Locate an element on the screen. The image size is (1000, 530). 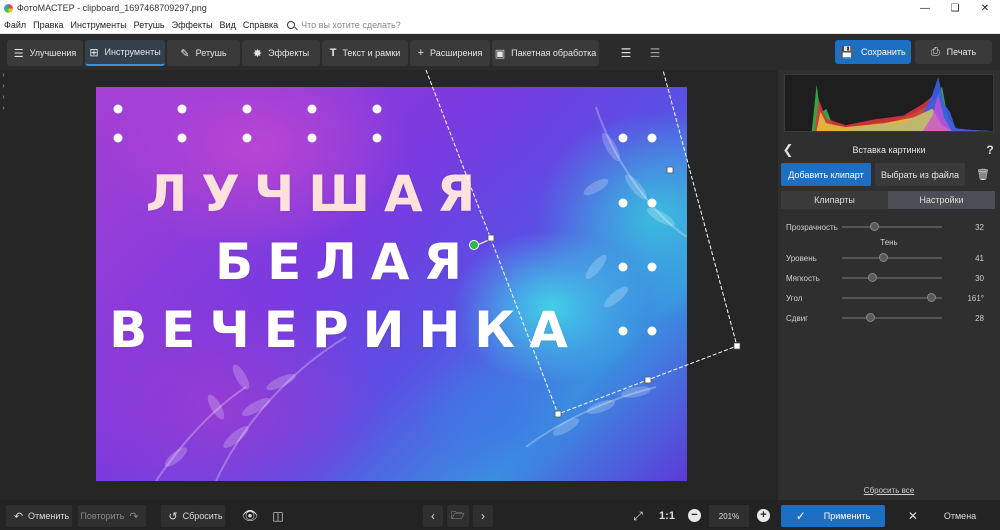
angle-label: Угол is located at coordinates (794, 298).